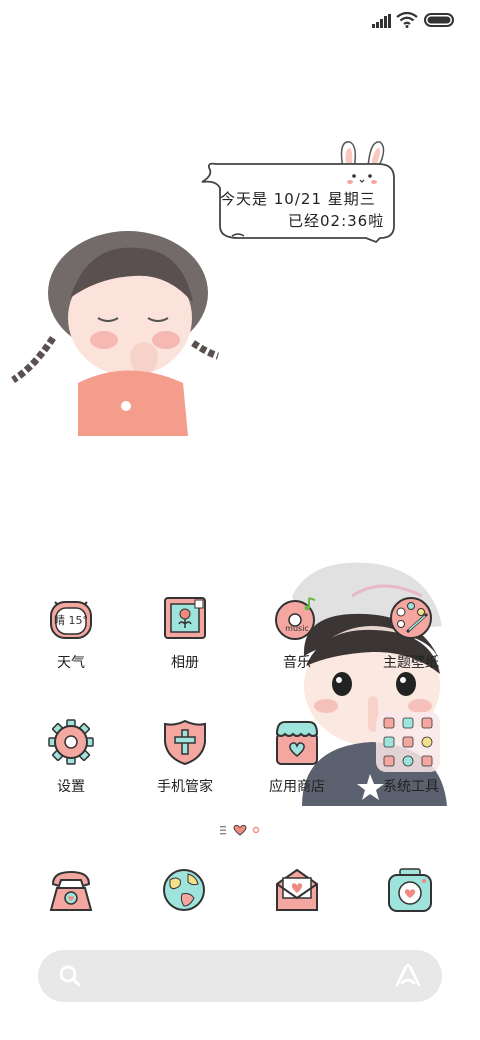 This screenshot has width=480, height=1040. What do you see at coordinates (297, 743) in the screenshot?
I see `app-store-icon` at bounding box center [297, 743].